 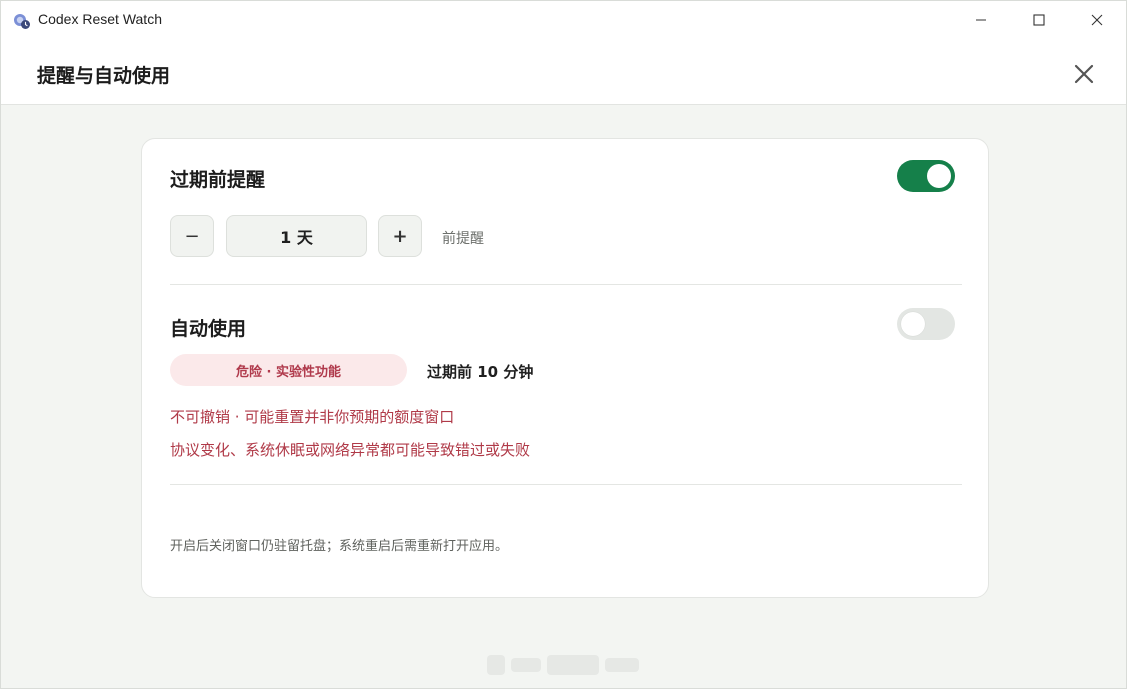 I want to click on title-bar: Codex Reset Watch, so click(x=563, y=20).